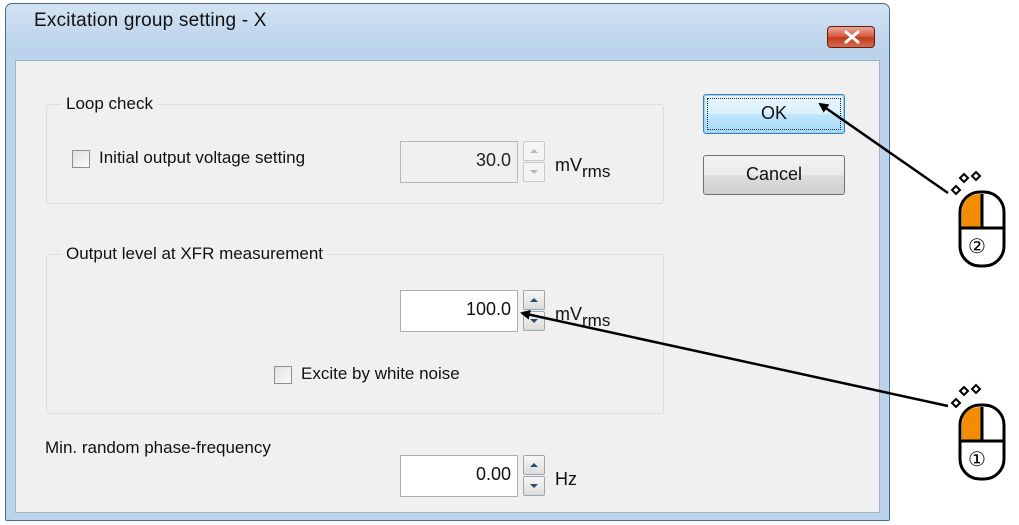 The height and width of the screenshot is (525, 1019). I want to click on mouse-number-1: ①, so click(977, 459).